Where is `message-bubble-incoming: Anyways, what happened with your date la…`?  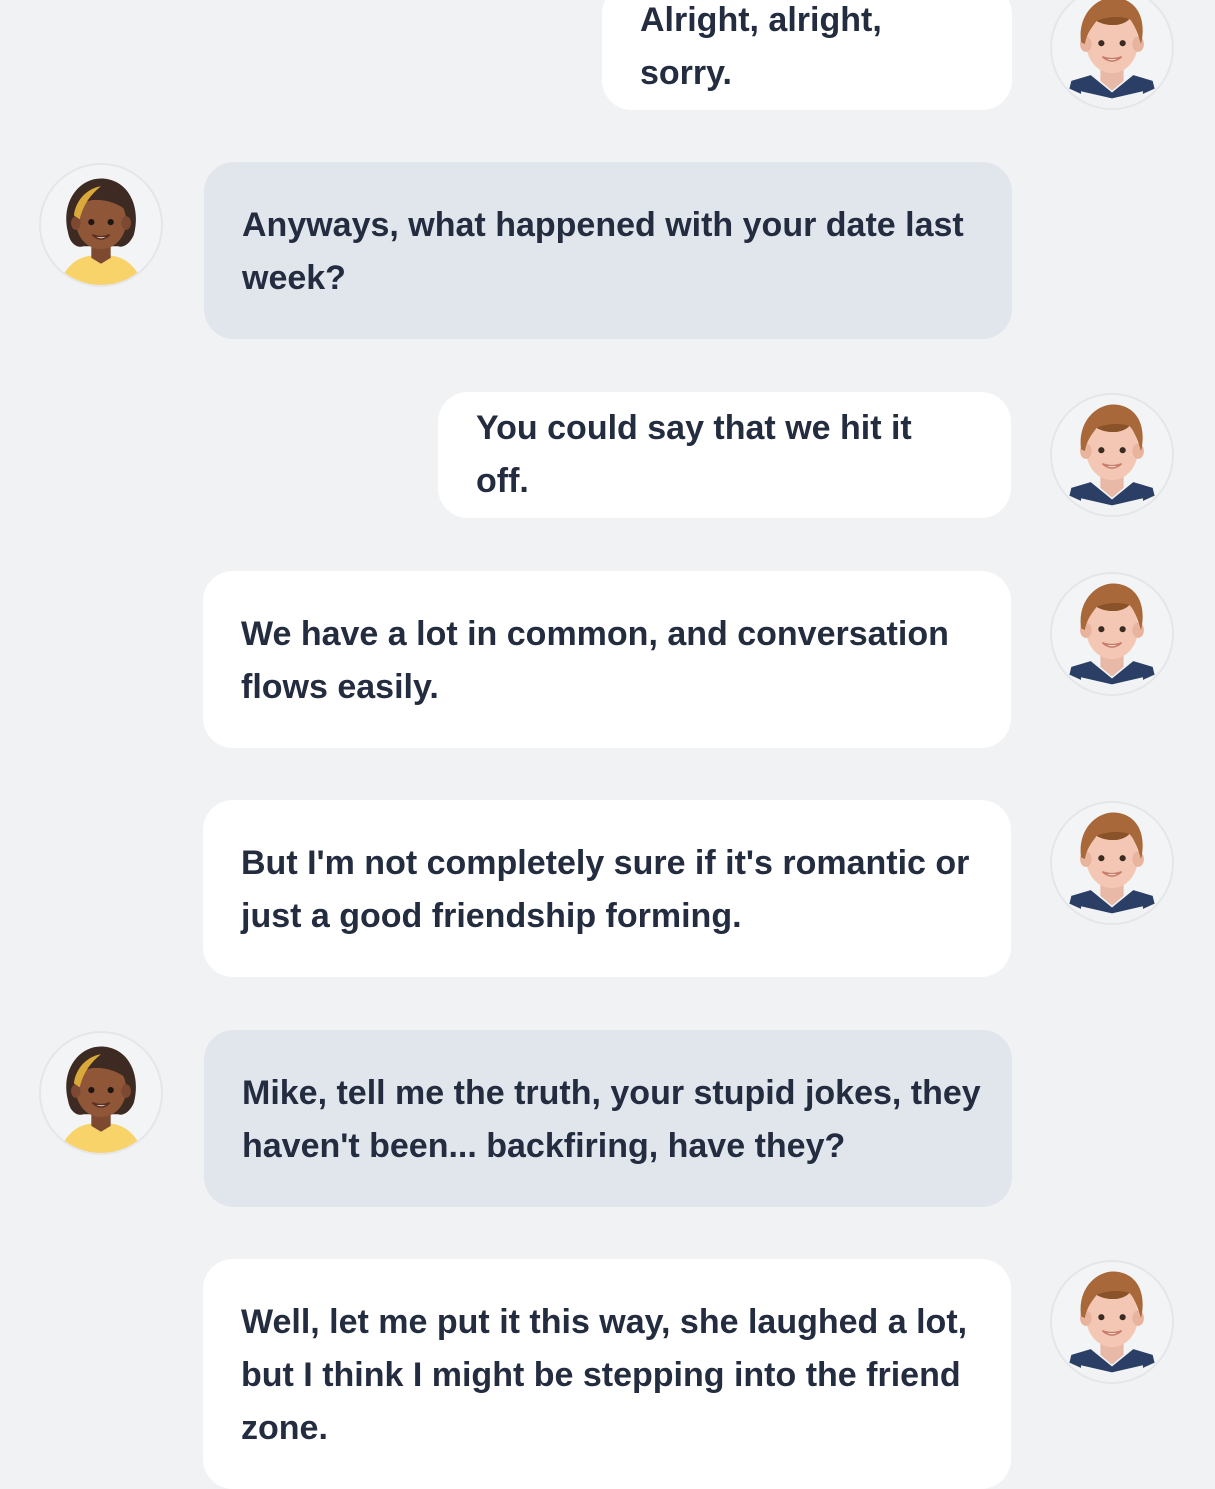 message-bubble-incoming: Anyways, what happened with your date la… is located at coordinates (608, 250).